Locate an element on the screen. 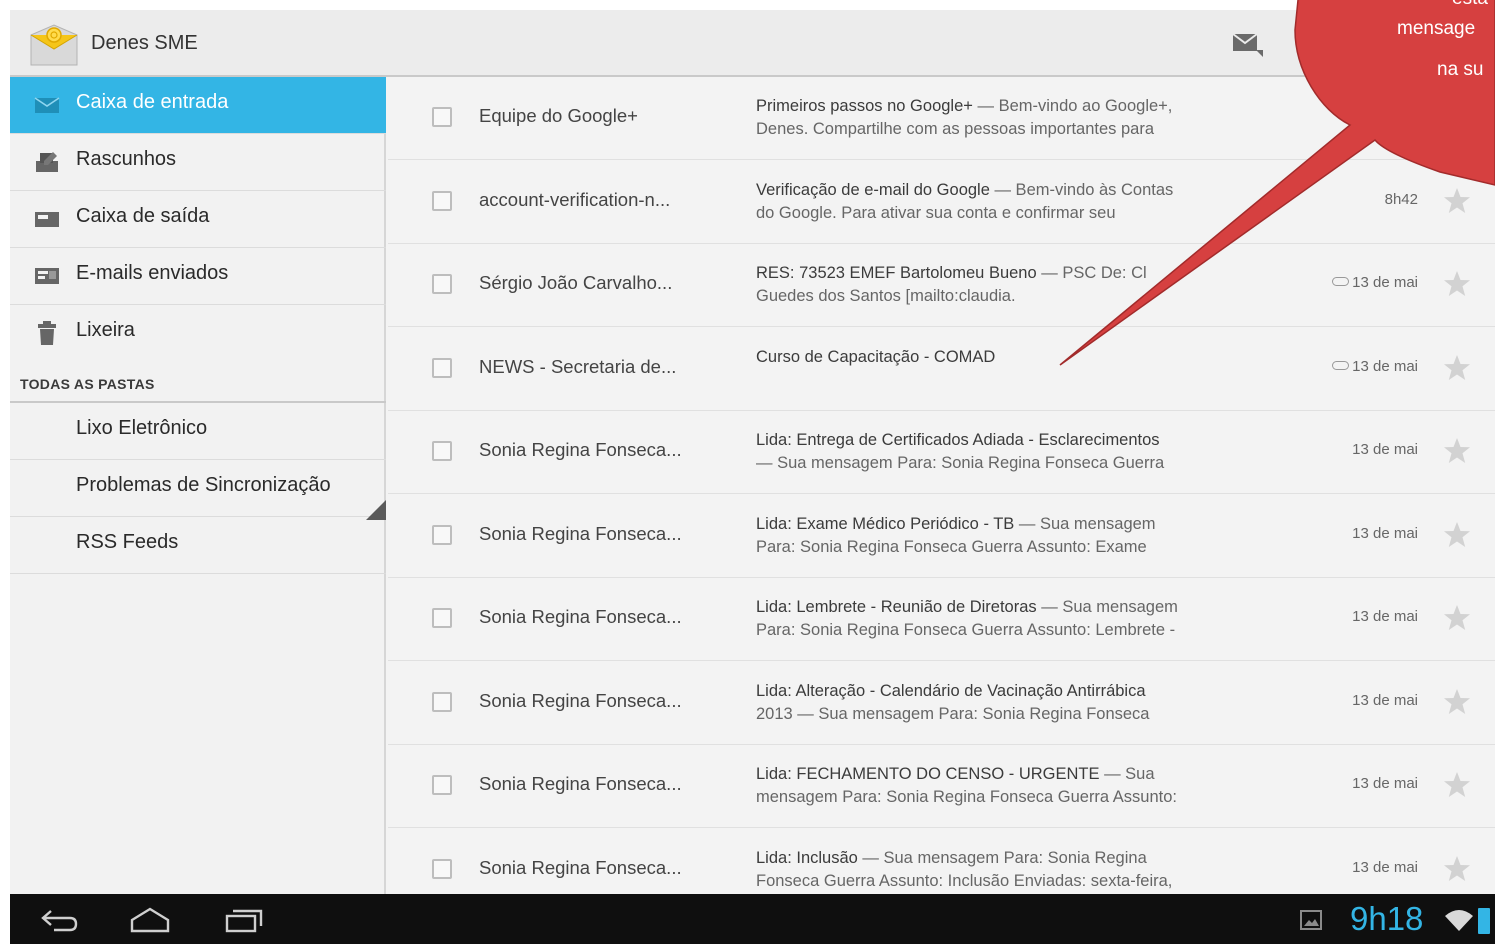  wifi-icon is located at coordinates (1459, 920).